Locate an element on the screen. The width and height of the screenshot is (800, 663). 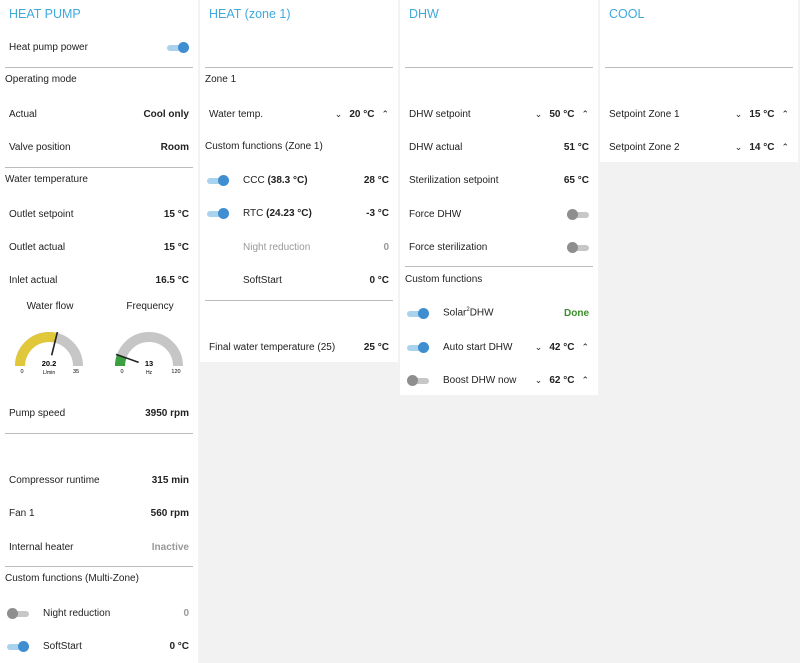
auto-start-dhw-row: Auto start DHW ⌄ 42 °C ⌃ is located at coordinates (499, 347).